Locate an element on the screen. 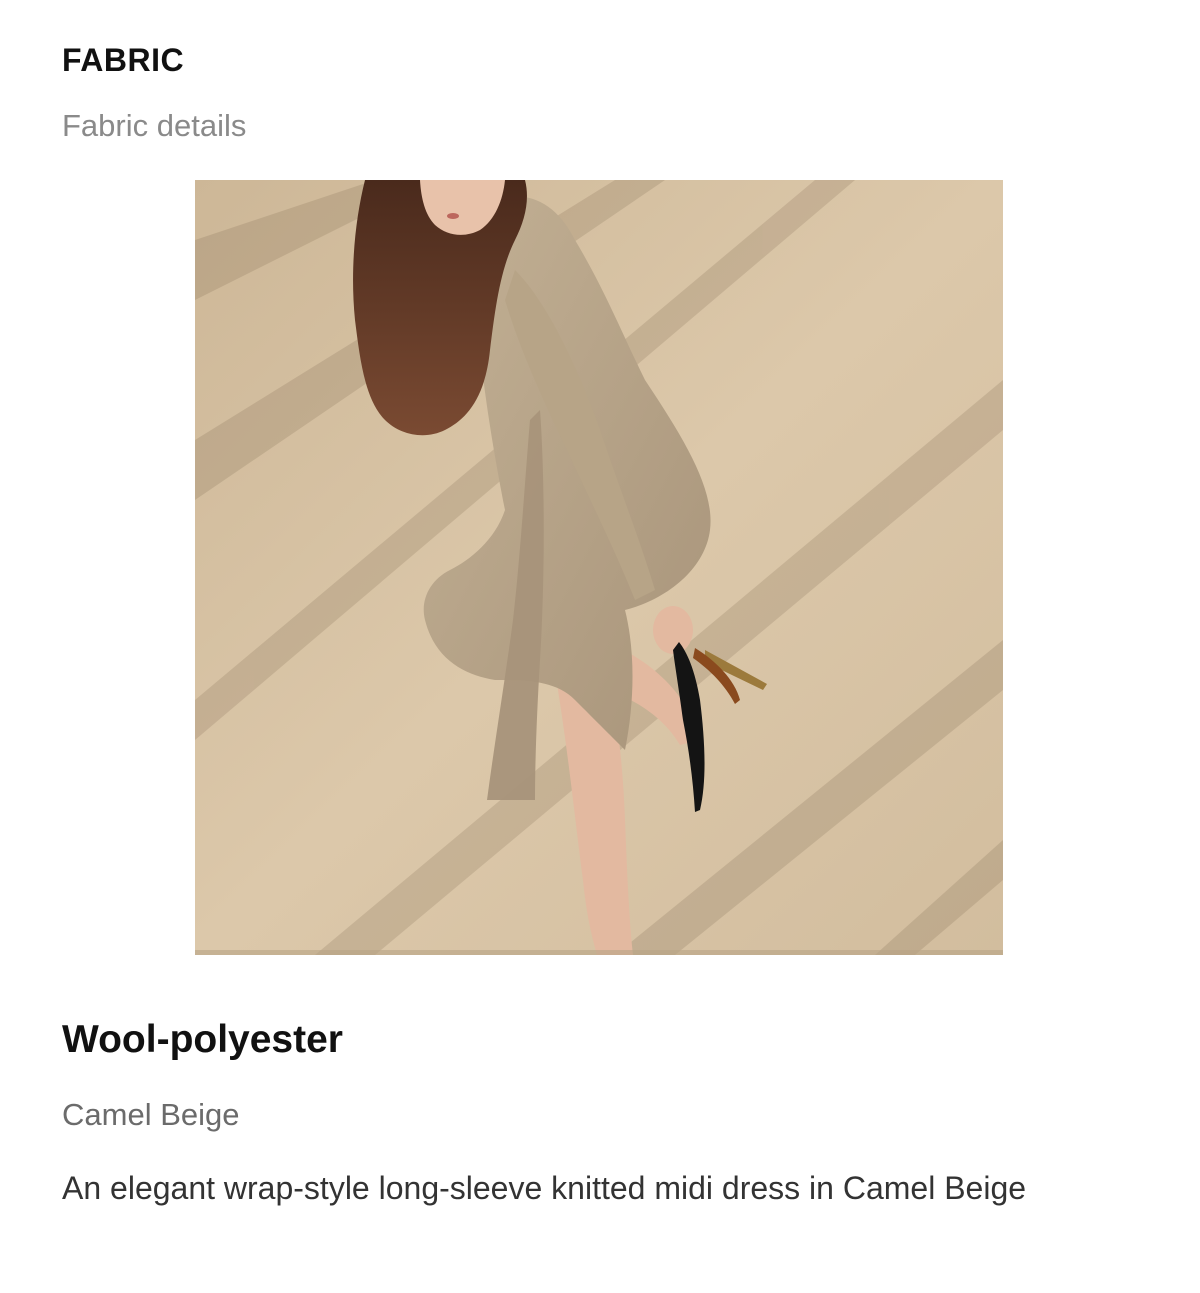 The height and width of the screenshot is (1293, 1200). section-subtitle: Fabric details is located at coordinates (154, 125).